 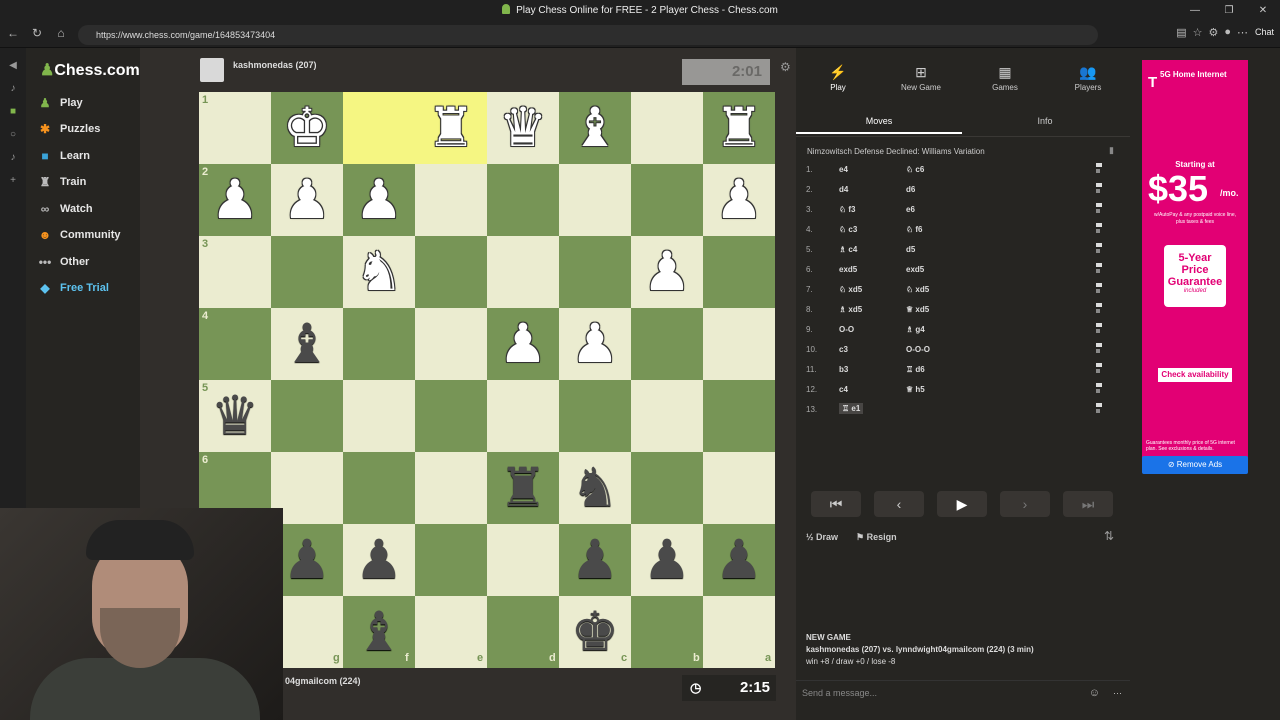 What do you see at coordinates (1005, 78) in the screenshot?
I see `tab-games: ▦ Games` at bounding box center [1005, 78].